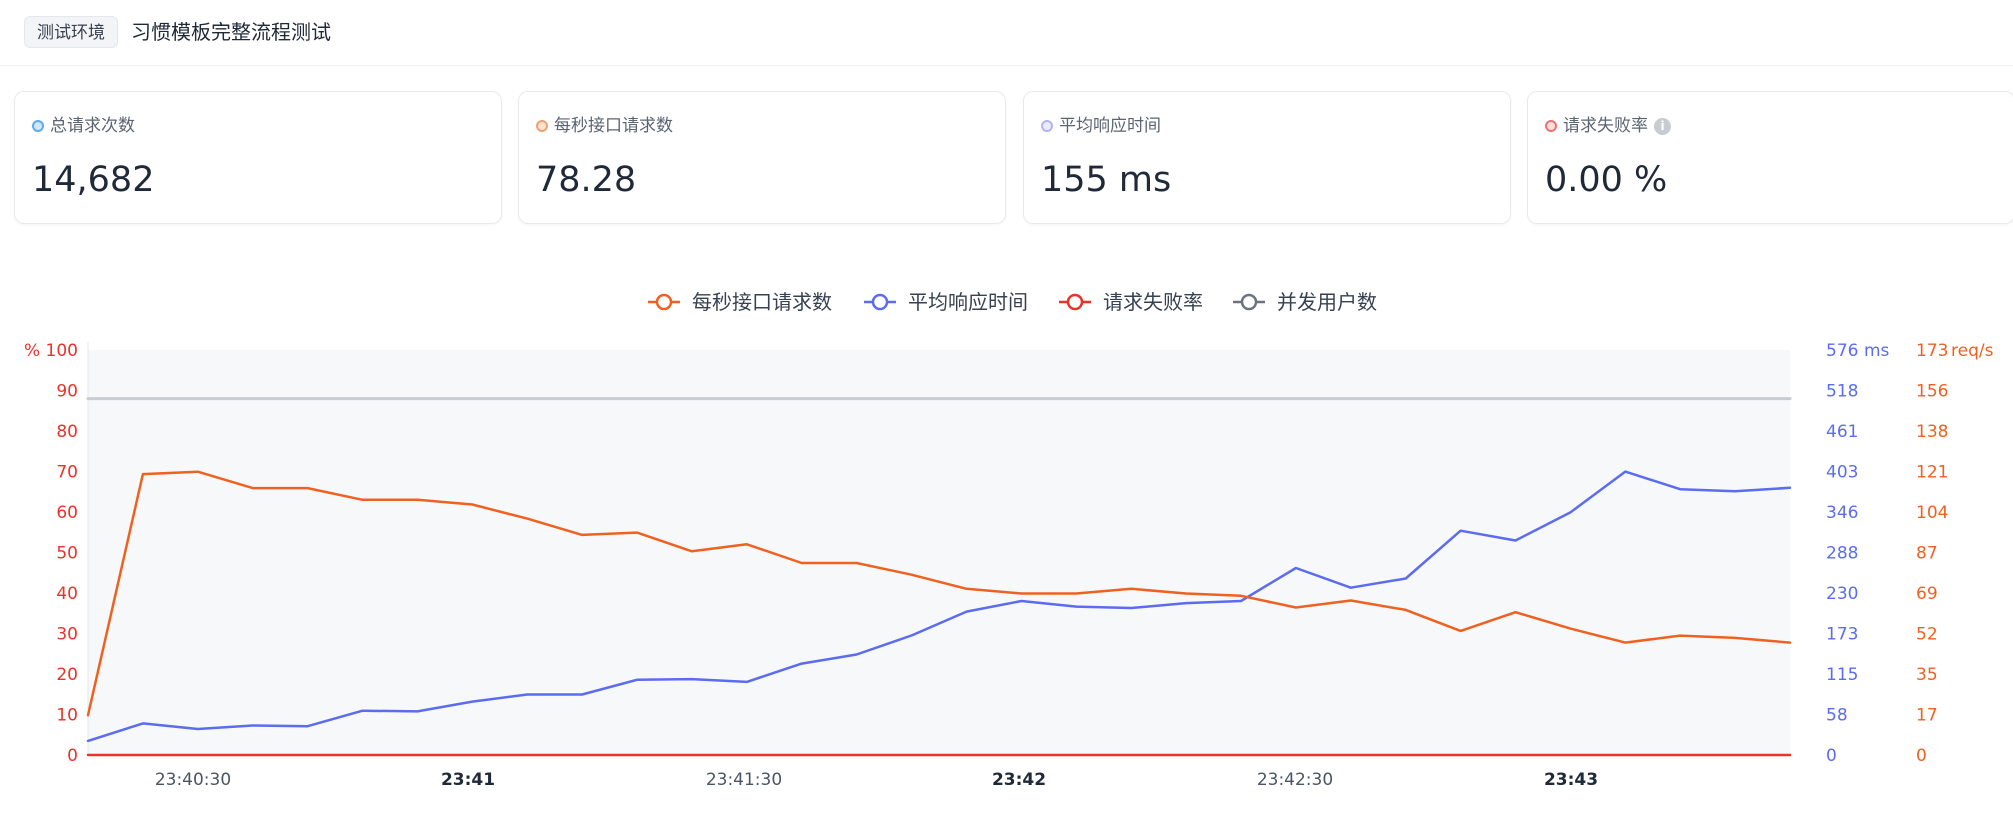  I want to click on right-axis-tick: 138, so click(1932, 432).